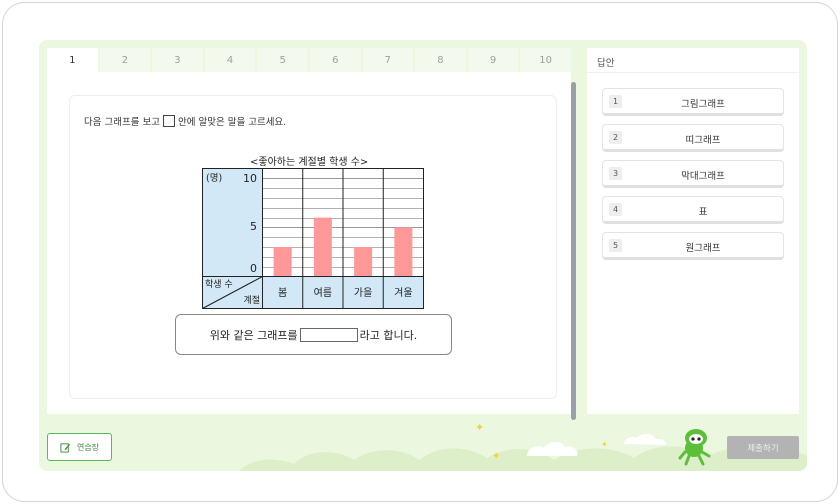  I want to click on scenery-illustration: ✦ ✦ ✦, so click(523, 446).